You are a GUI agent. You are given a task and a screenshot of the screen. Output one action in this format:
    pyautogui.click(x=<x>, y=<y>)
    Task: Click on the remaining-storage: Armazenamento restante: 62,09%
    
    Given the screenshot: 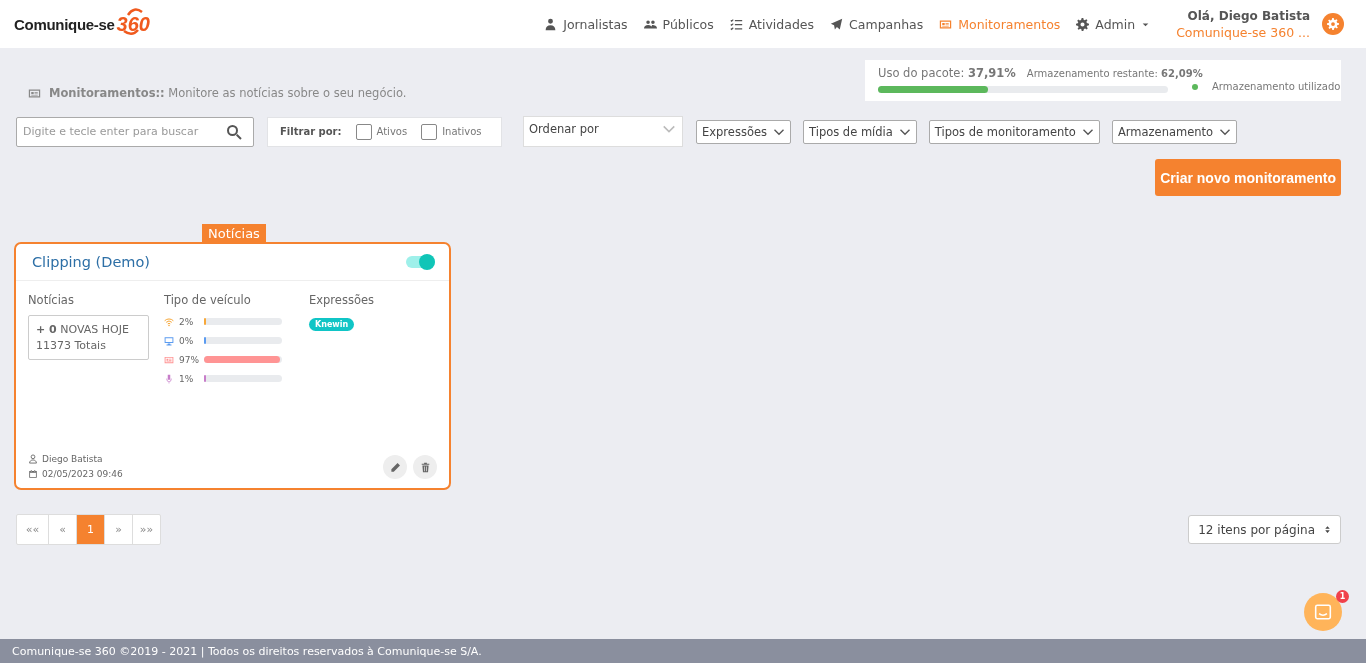 What is the action you would take?
    pyautogui.click(x=1114, y=73)
    